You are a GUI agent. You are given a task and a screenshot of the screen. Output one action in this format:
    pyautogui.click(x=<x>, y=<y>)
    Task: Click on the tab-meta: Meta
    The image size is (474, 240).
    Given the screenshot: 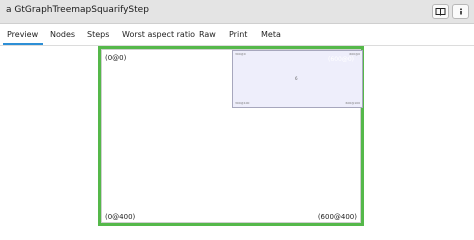 What is the action you would take?
    pyautogui.click(x=271, y=34)
    